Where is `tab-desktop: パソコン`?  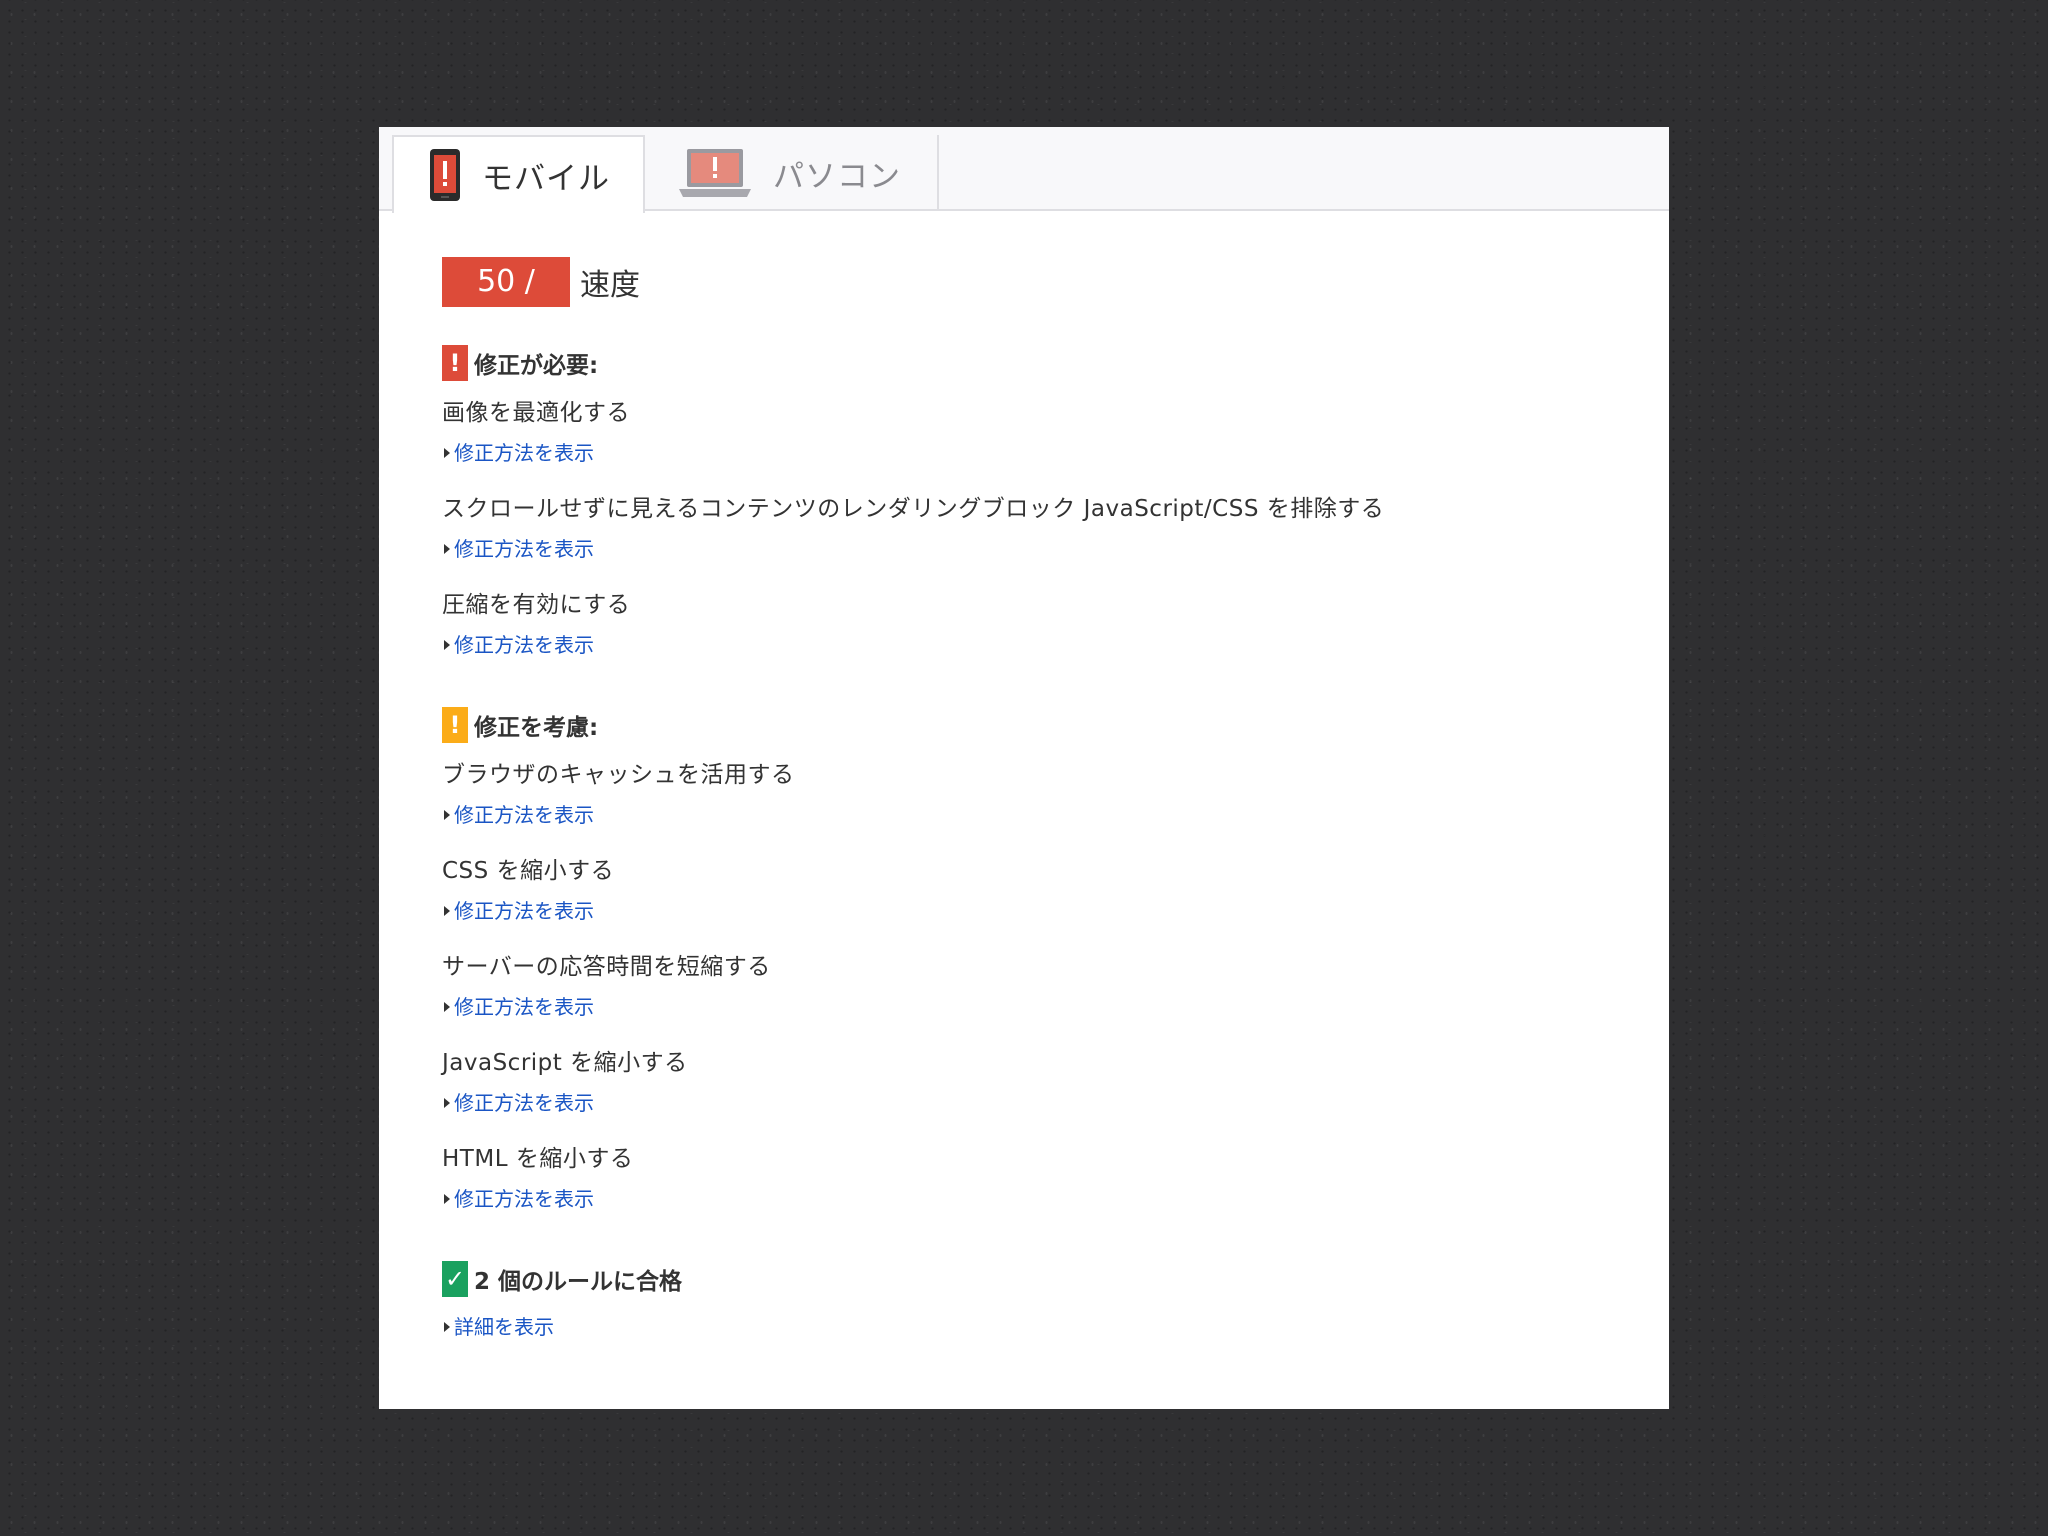 tab-desktop: パソコン is located at coordinates (792, 173).